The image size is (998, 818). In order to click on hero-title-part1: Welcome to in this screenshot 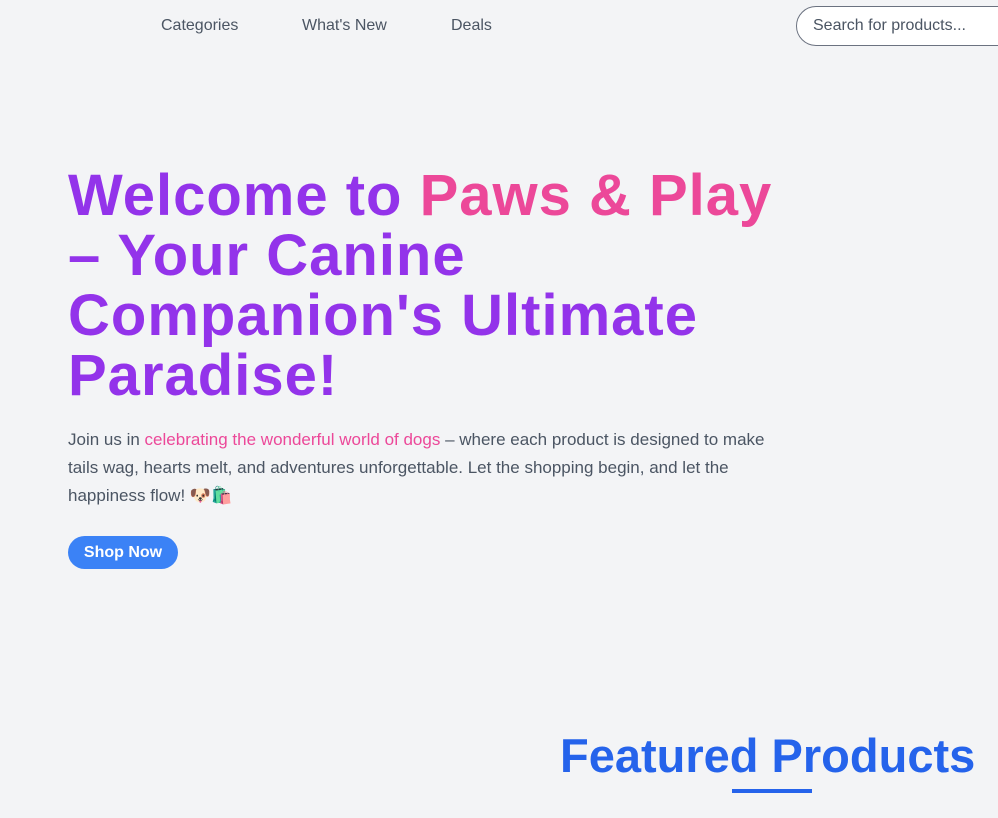, I will do `click(244, 195)`.